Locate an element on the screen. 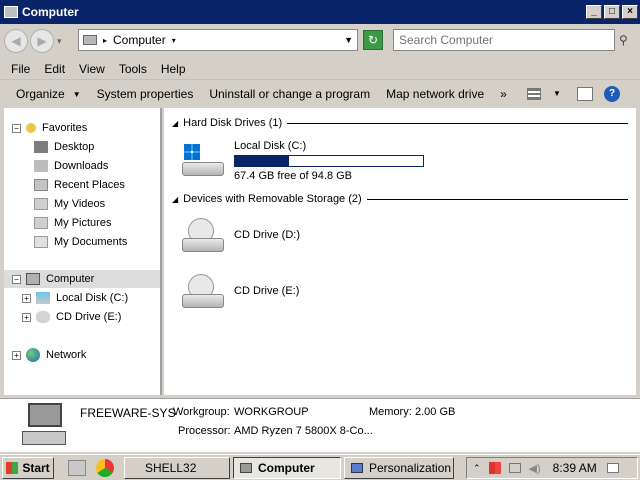 Image resolution: width=640 pixels, height=480 pixels. taskbar-personalization: Personalization is located at coordinates (399, 467).